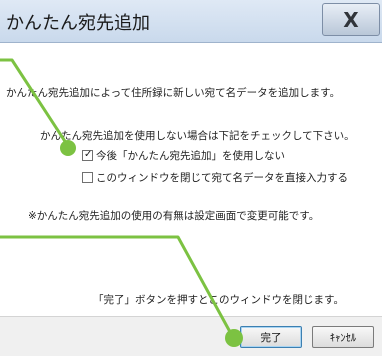 The height and width of the screenshot is (356, 382). I want to click on checkmark-icon: ✓, so click(88, 154).